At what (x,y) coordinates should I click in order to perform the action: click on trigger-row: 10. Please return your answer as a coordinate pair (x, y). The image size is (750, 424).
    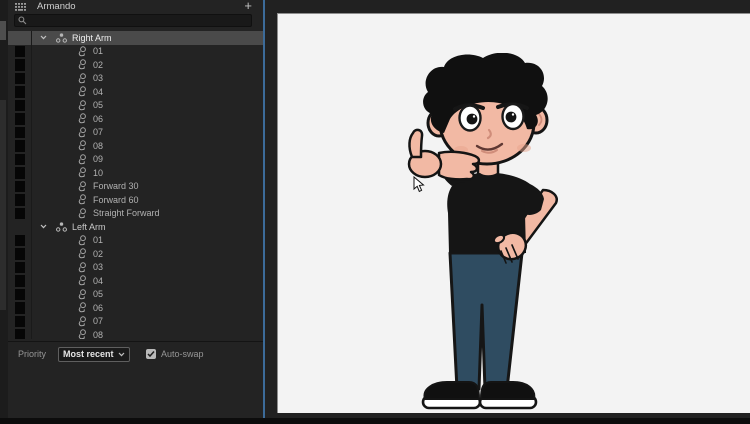
    Looking at the image, I should click on (135, 173).